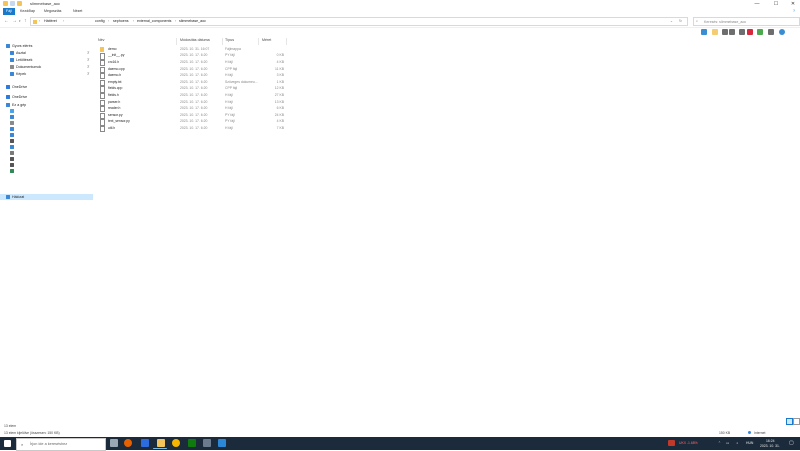 Image resolution: width=800 pixels, height=451 pixels. I want to click on back-arrow-icon: ←, so click(6, 21).